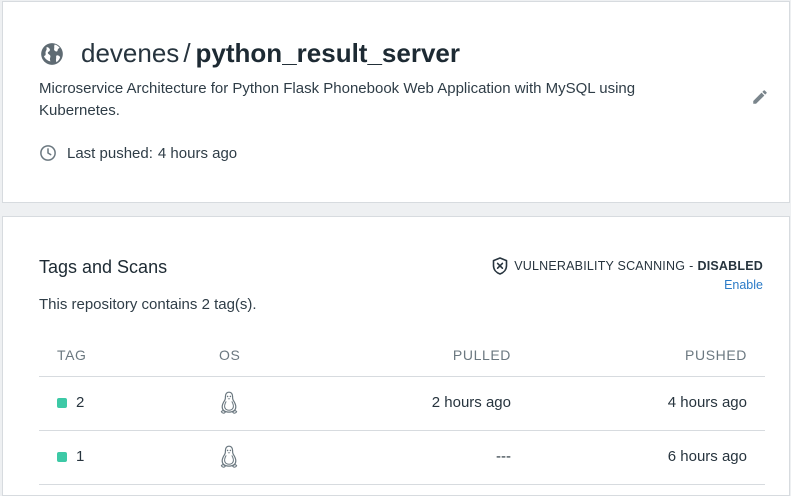 Image resolution: width=791 pixels, height=496 pixels. What do you see at coordinates (402, 356) in the screenshot?
I see `tags-table-header: TAG OS PULLED PUSHED` at bounding box center [402, 356].